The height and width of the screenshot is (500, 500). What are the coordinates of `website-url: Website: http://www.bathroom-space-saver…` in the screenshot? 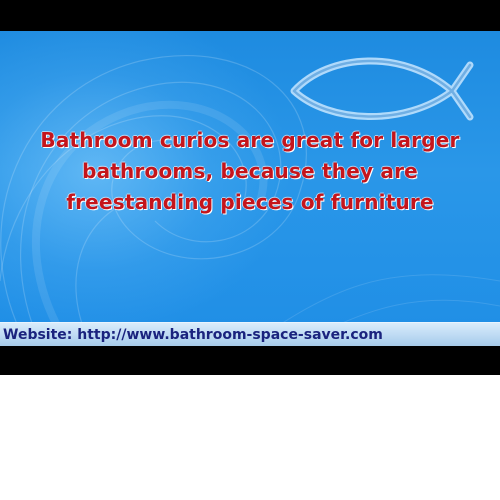 It's located at (193, 335).